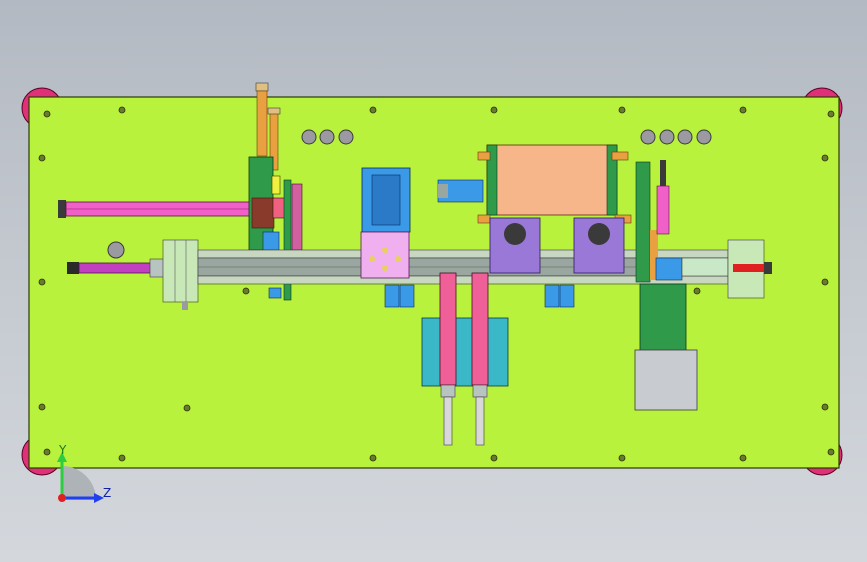 The image size is (867, 562). I want to click on upper-left-cylinder, so click(155, 209).